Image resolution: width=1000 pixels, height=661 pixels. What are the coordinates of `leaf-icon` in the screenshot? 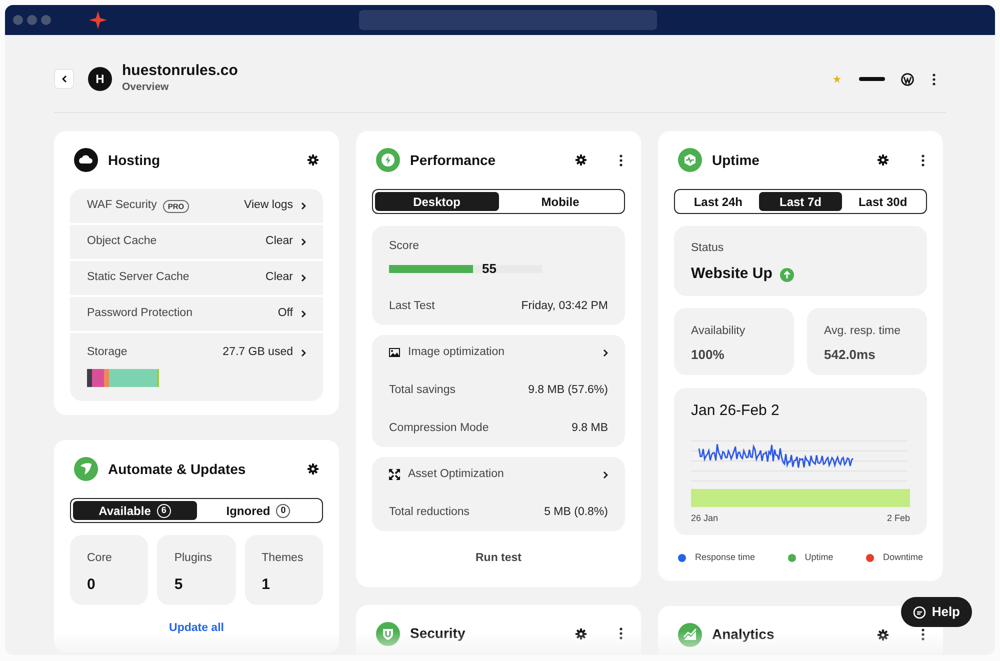 It's located at (86, 469).